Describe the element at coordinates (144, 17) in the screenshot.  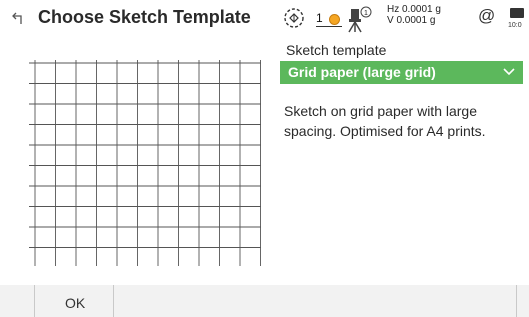
I see `page-title: Choose Sketch Template` at that location.